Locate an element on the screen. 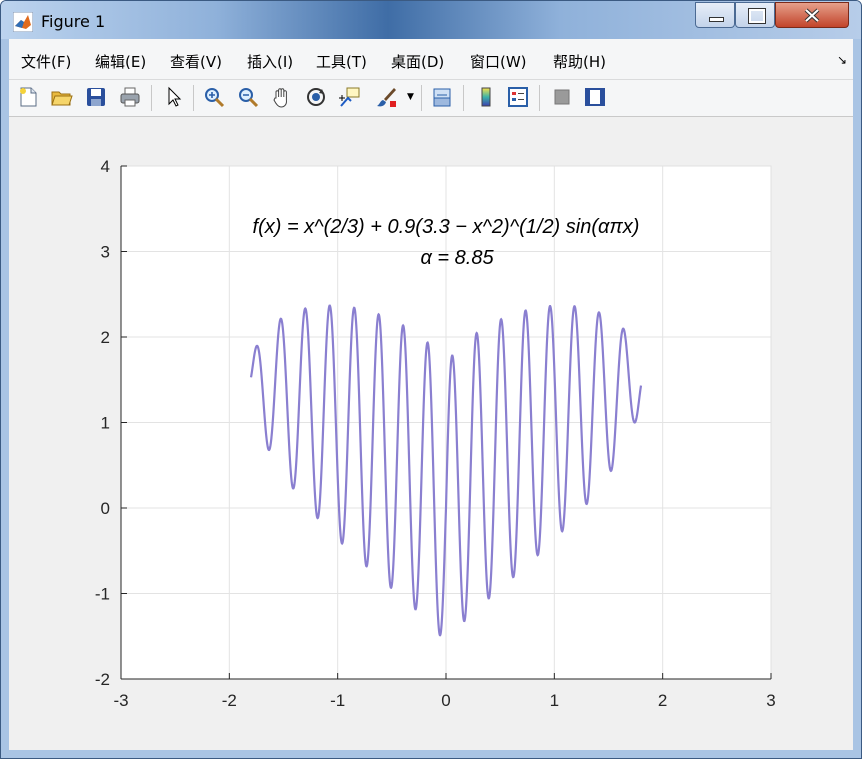  x-tick-label: -2 is located at coordinates (229, 700).